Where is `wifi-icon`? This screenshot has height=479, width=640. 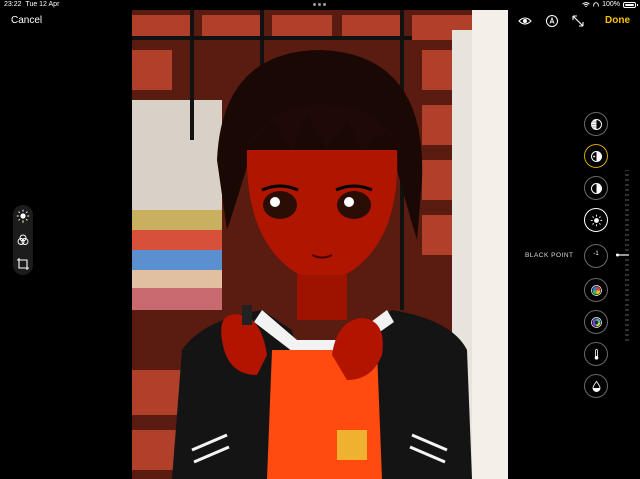 wifi-icon is located at coordinates (586, 4).